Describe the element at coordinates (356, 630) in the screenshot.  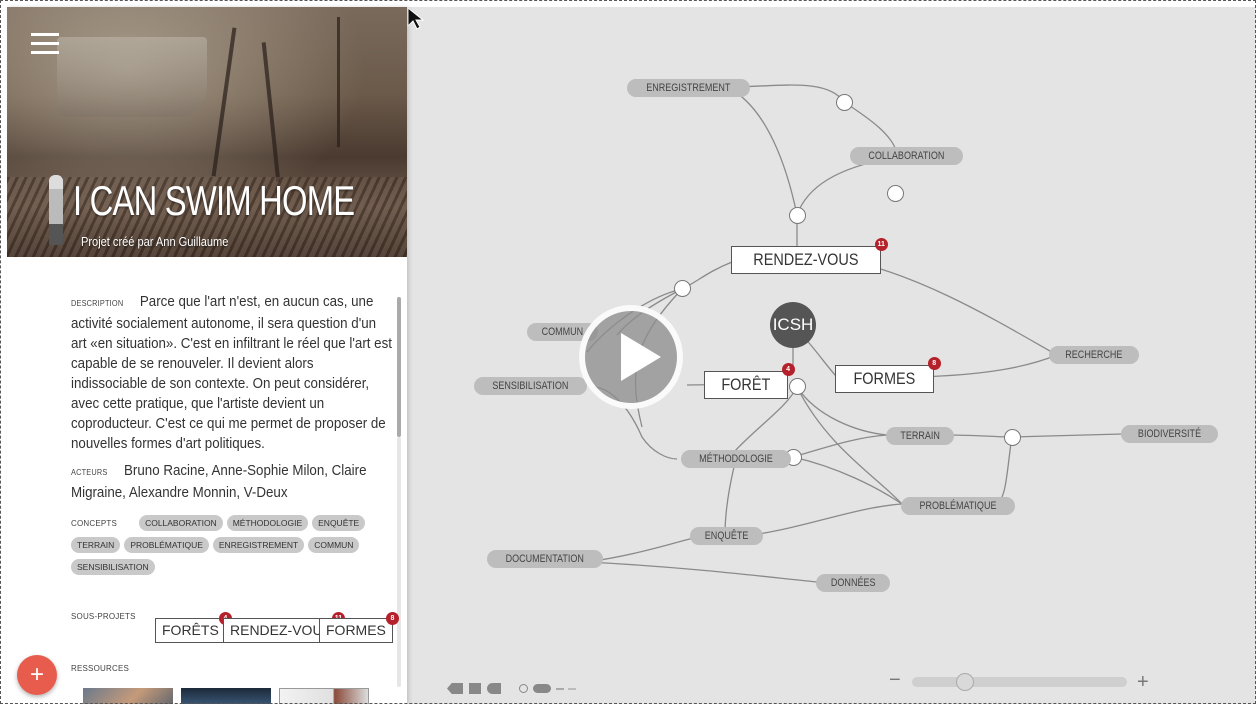
I see `subproject-label: FORMES` at that location.